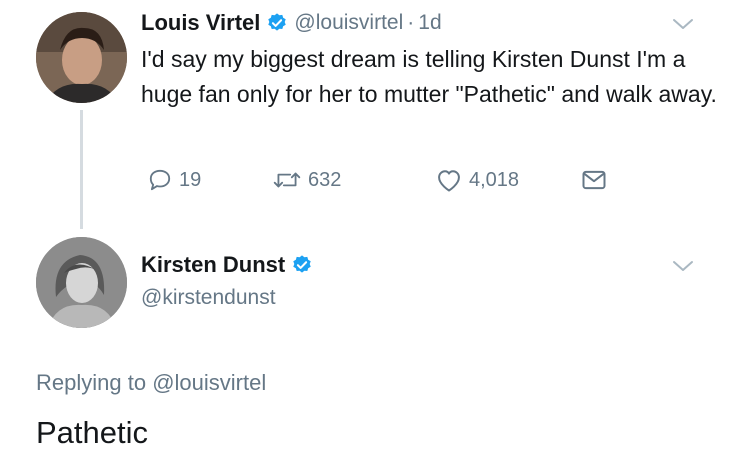  I want to click on tweet-header: Louis Virtel @louisvirtel · 1d, so click(291, 23).